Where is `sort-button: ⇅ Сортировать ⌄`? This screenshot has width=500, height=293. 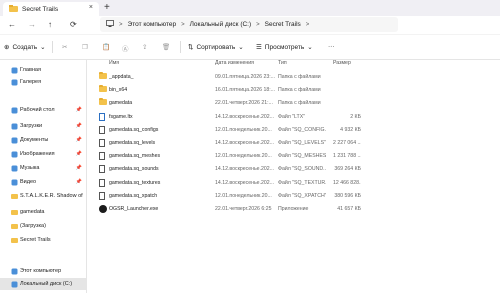
sort-button: ⇅ Сортировать ⌄ is located at coordinates (216, 47).